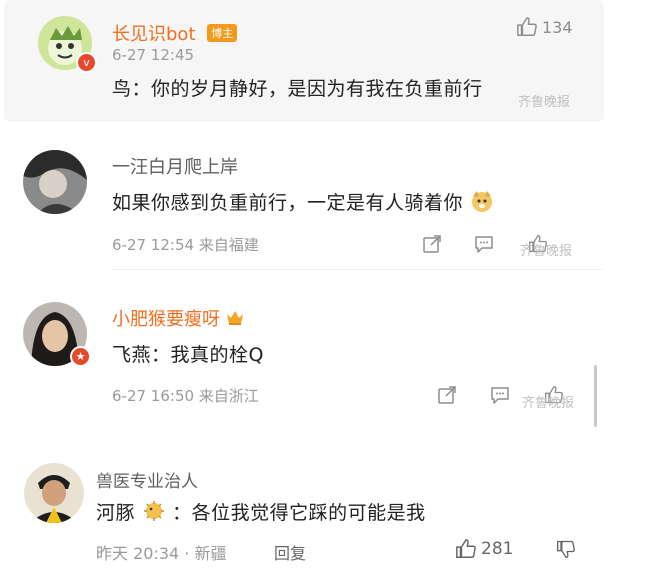 The width and height of the screenshot is (664, 581). What do you see at coordinates (357, 269) in the screenshot?
I see `divider` at bounding box center [357, 269].